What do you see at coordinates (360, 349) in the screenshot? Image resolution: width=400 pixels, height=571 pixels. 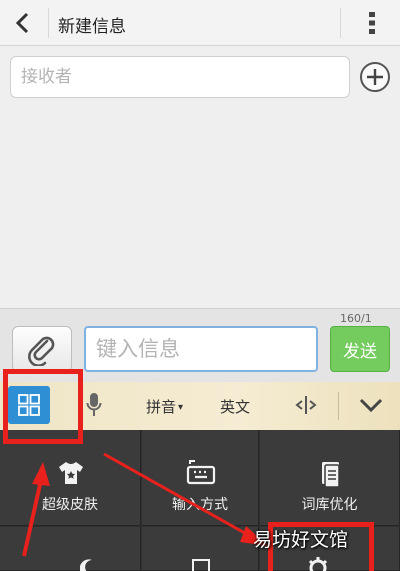 I see `send-button: 发送` at bounding box center [360, 349].